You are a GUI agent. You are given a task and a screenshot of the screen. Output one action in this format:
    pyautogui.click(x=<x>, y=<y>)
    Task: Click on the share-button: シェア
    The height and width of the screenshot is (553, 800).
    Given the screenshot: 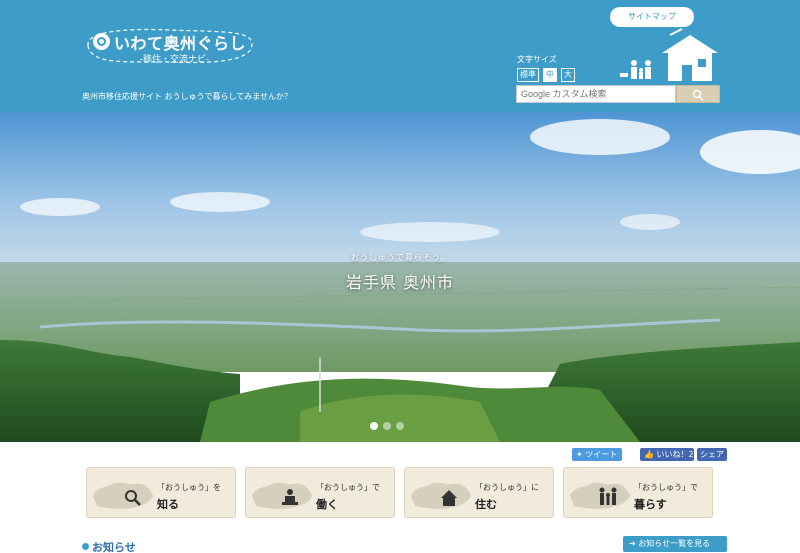 What is the action you would take?
    pyautogui.click(x=712, y=454)
    